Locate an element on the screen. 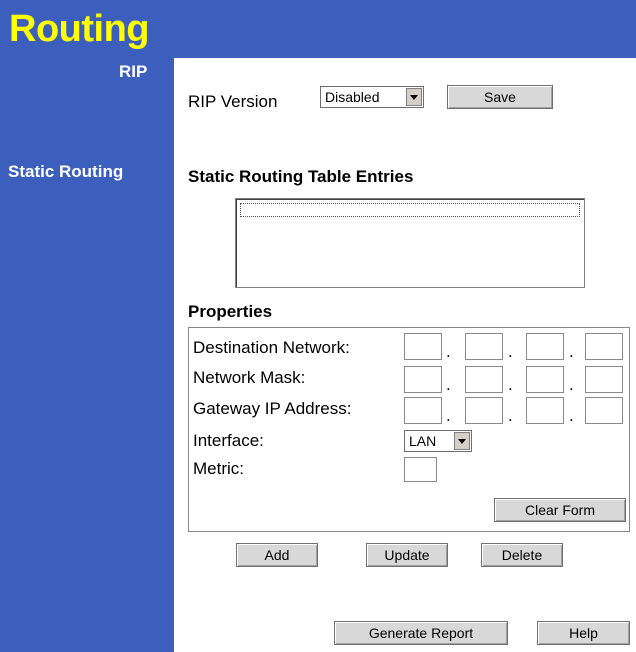  add-button: Add is located at coordinates (277, 555).